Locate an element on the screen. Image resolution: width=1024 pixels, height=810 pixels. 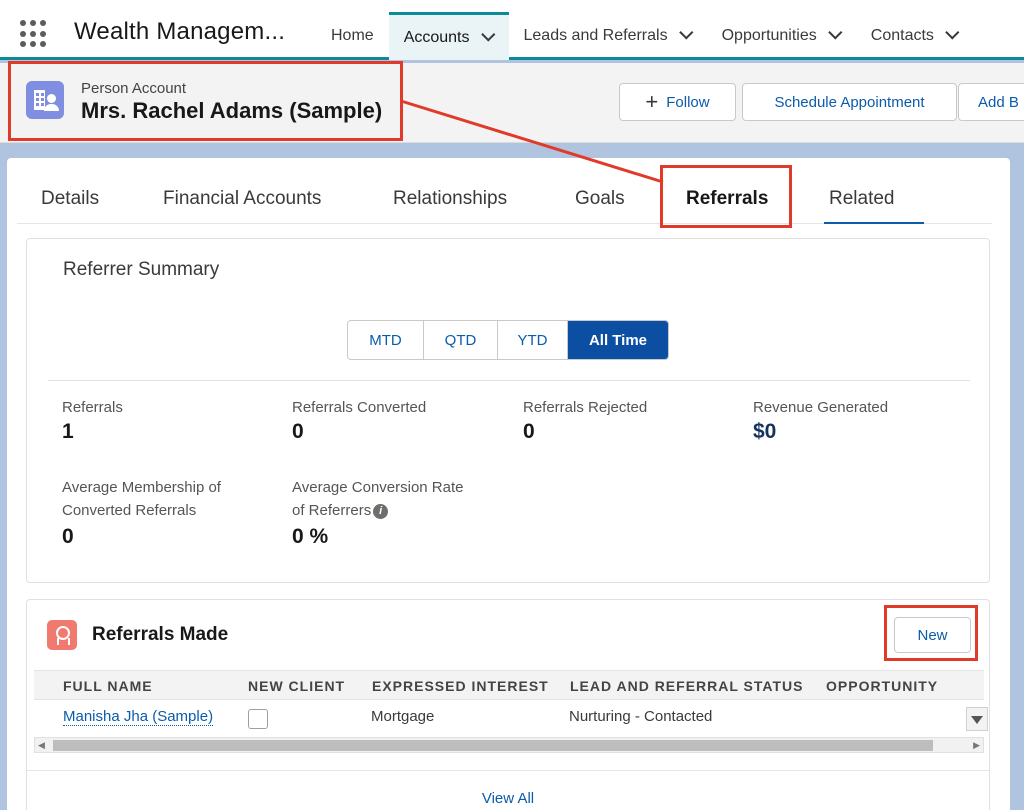
nav-item-label: Accounts is located at coordinates (436, 37).